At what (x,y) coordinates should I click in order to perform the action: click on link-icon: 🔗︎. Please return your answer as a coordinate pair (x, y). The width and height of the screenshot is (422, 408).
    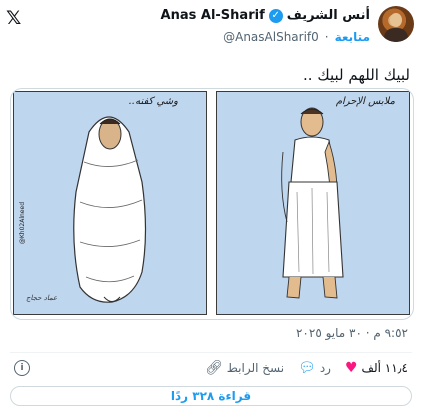
    Looking at the image, I should click on (213, 367).